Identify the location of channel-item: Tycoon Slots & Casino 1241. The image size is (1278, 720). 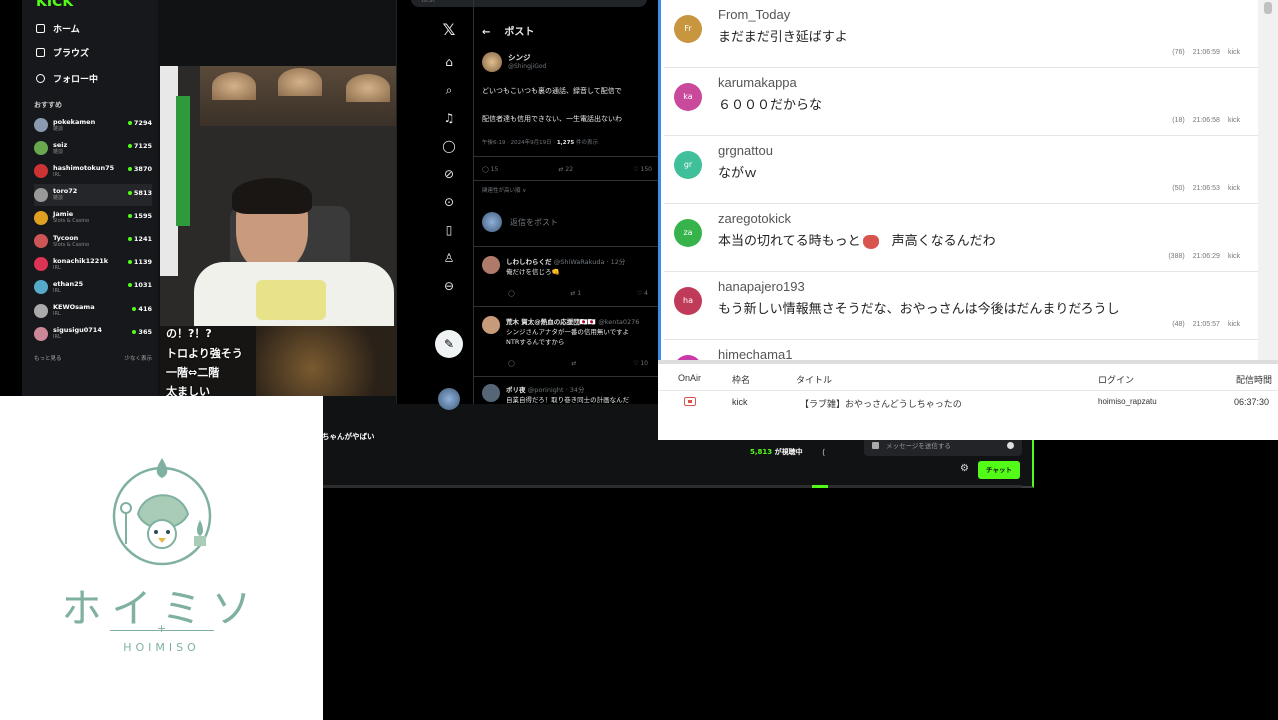
(93, 241).